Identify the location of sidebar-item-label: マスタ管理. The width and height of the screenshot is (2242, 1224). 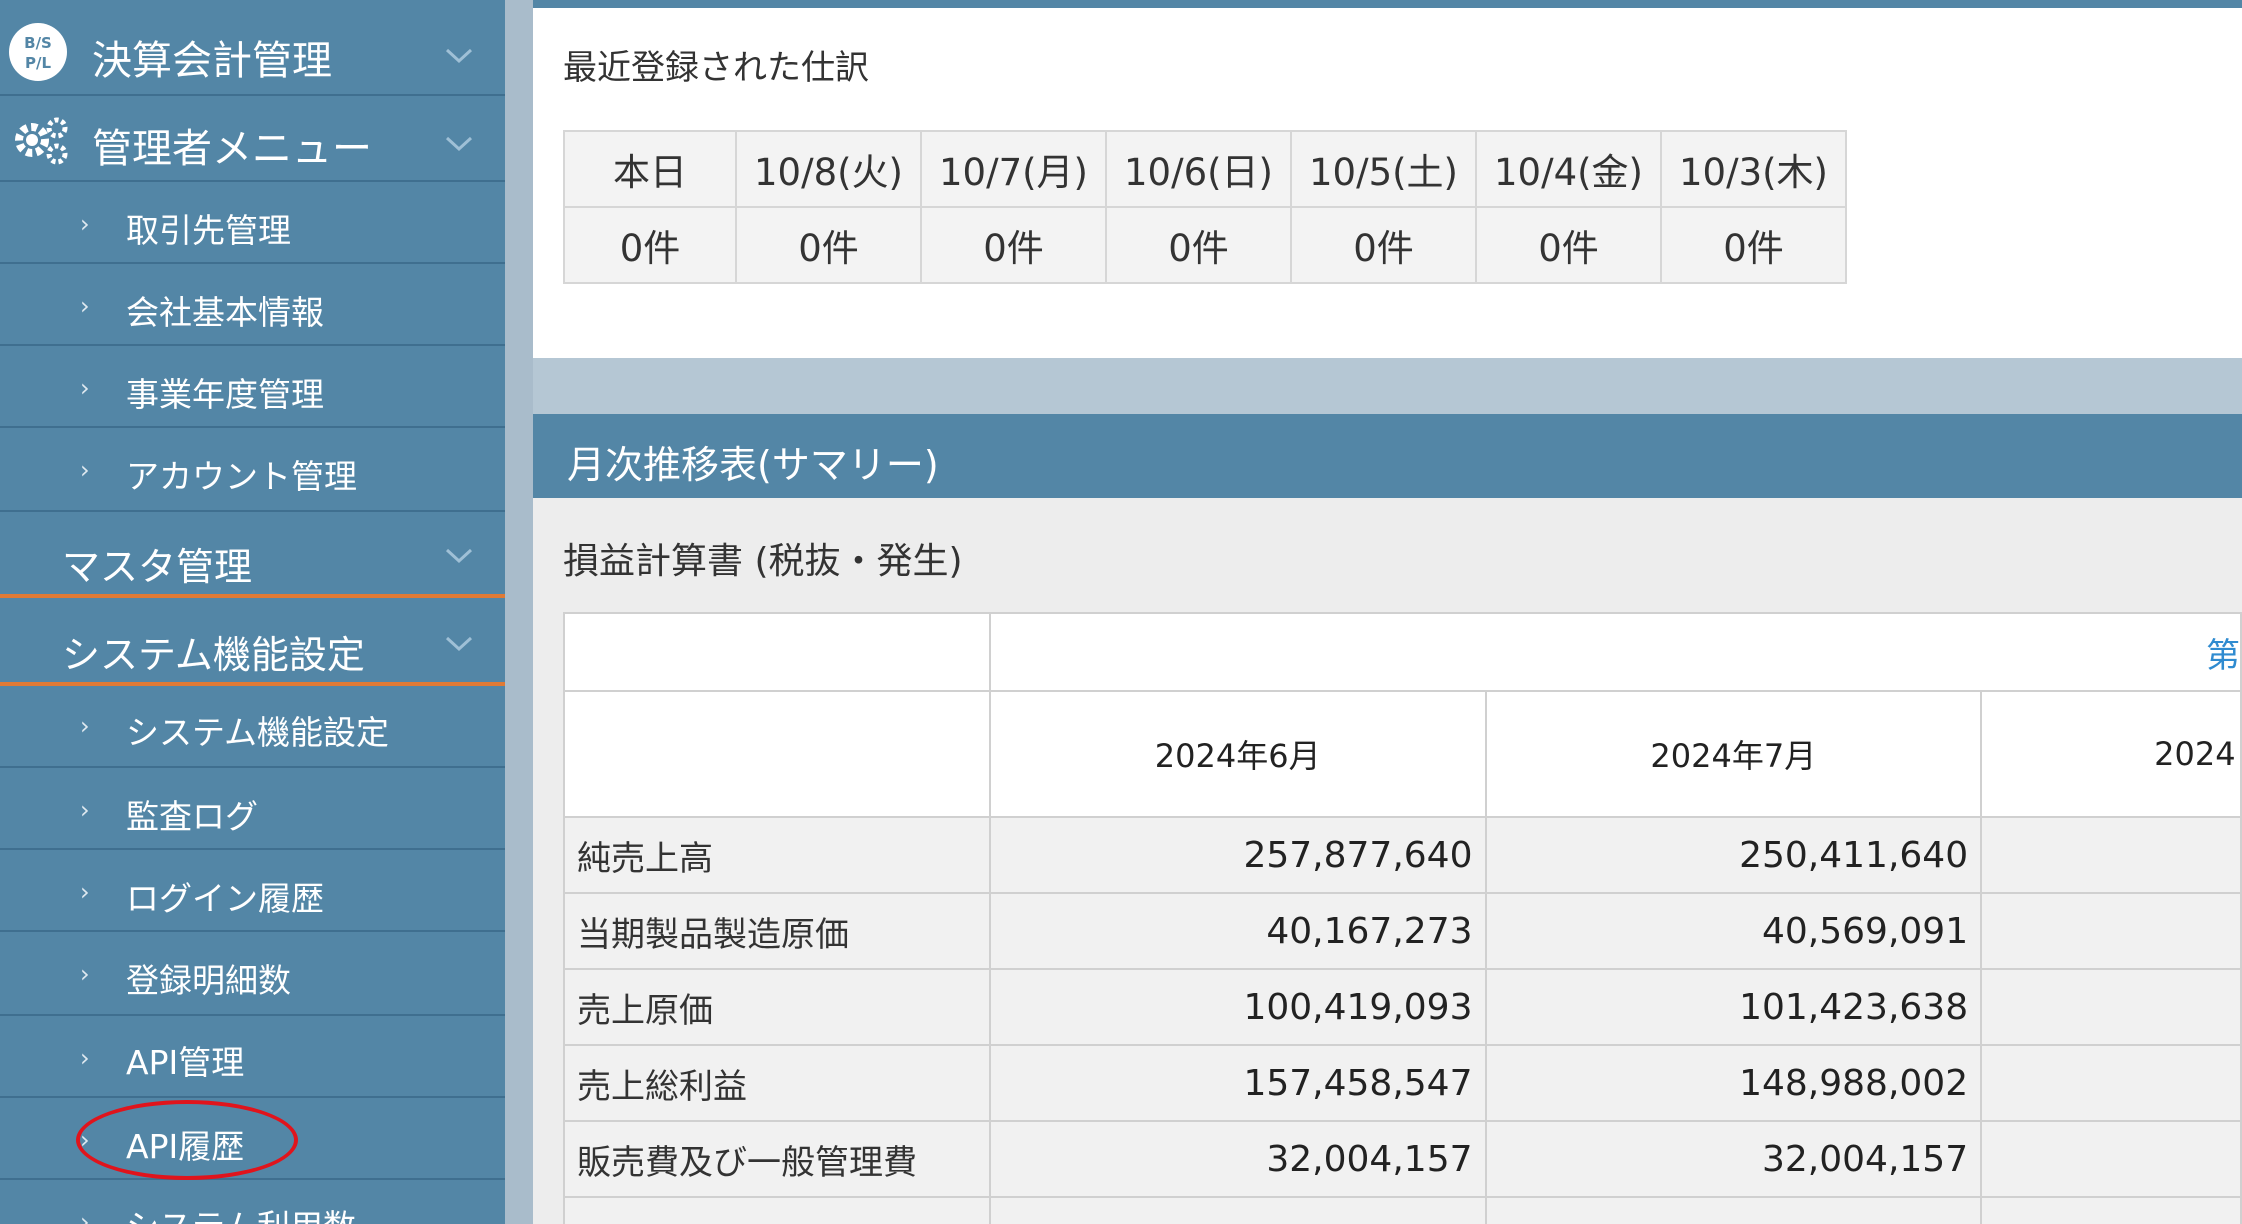
(157, 567).